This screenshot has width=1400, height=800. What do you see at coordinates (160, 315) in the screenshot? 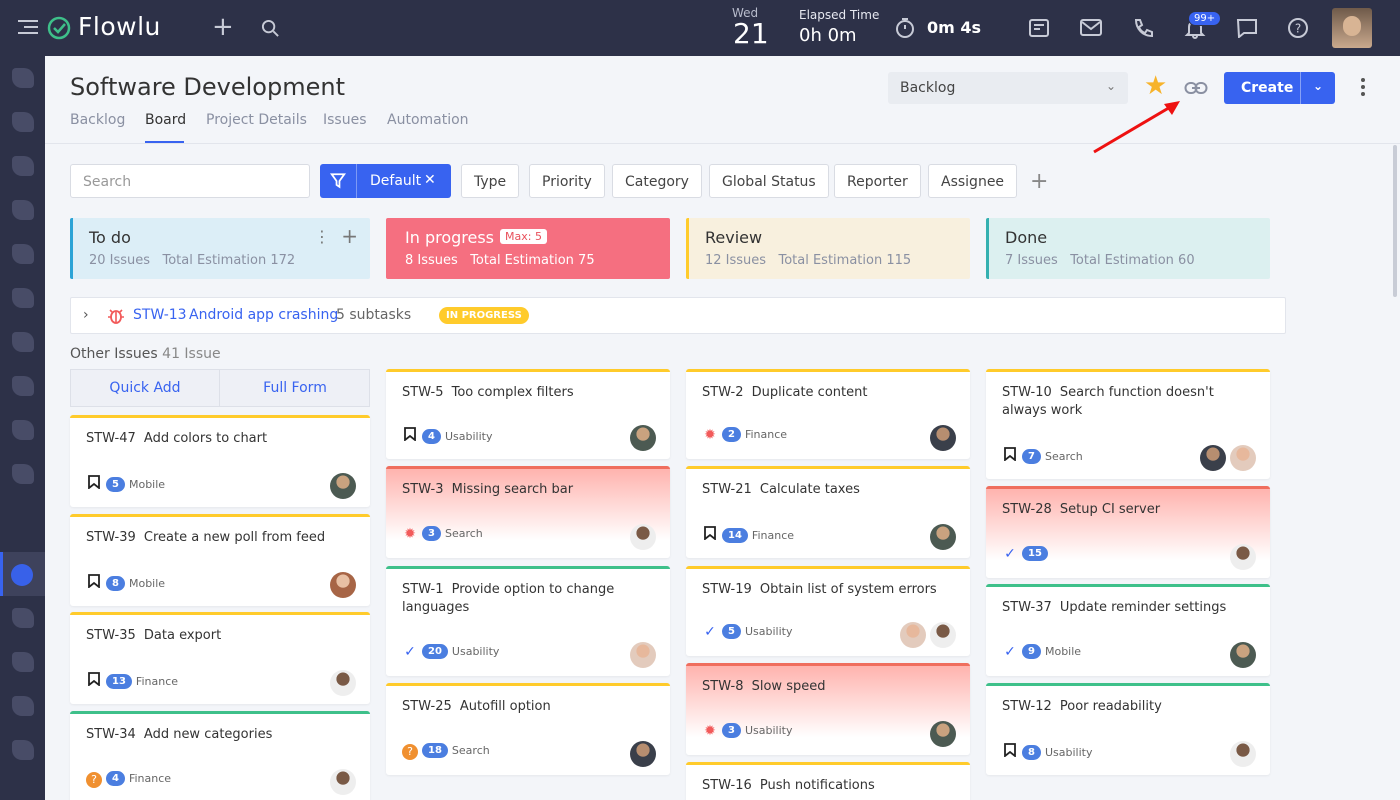
I see `swimlane-issue-key: STW-13` at bounding box center [160, 315].